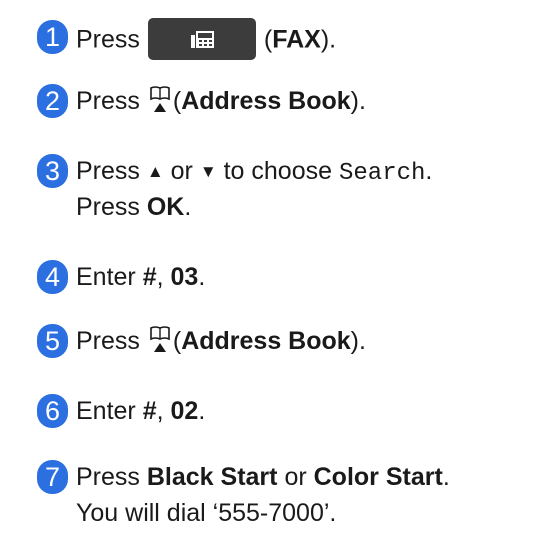 The height and width of the screenshot is (559, 541). I want to click on step-5: 5 Press (Address Book)., so click(270, 350).